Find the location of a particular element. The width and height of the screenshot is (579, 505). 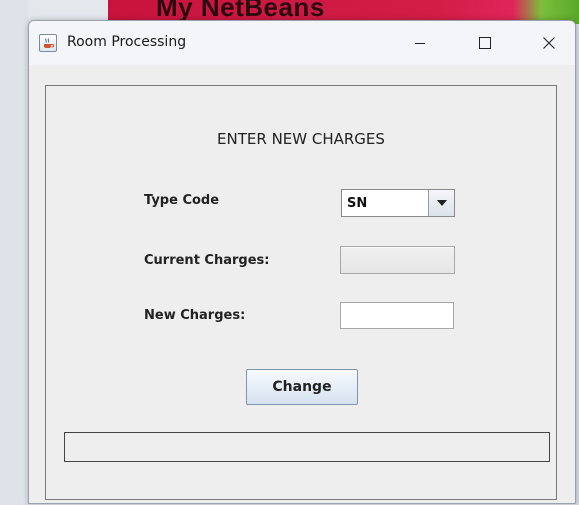

close-icon is located at coordinates (549, 43).